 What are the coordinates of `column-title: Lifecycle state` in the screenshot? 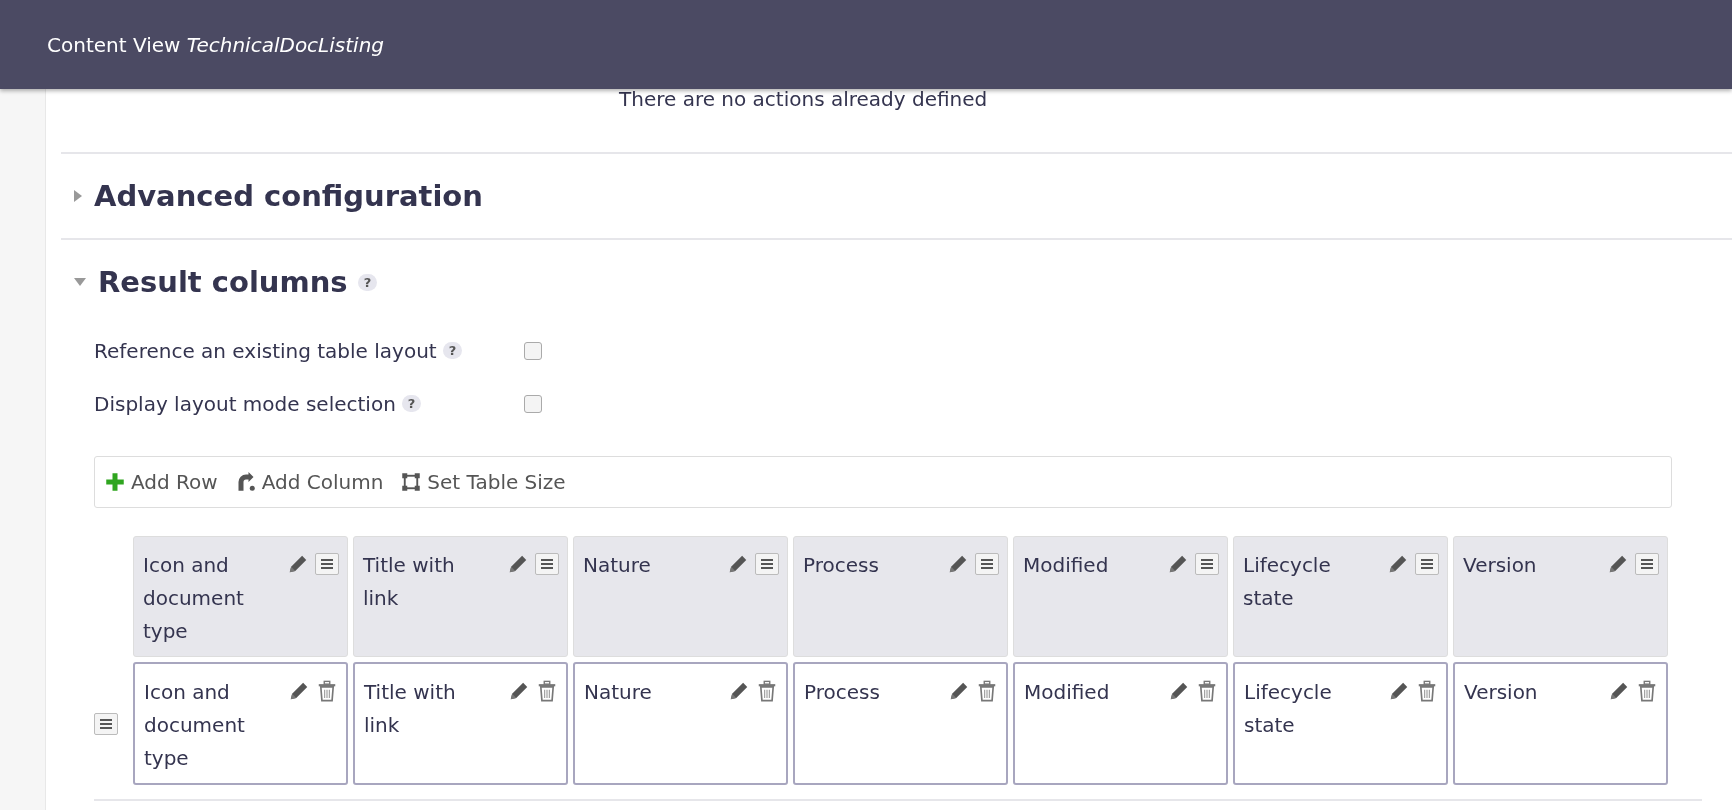 It's located at (1287, 582).